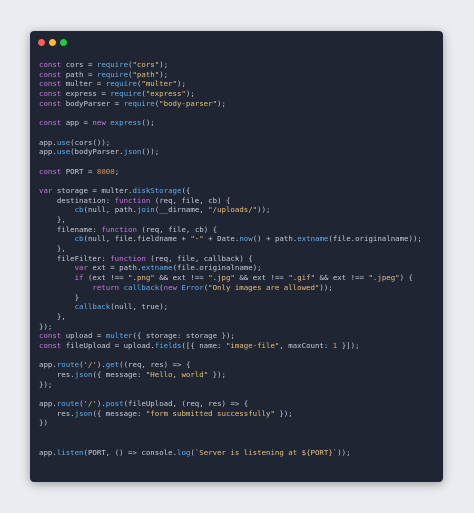 The height and width of the screenshot is (513, 474). What do you see at coordinates (236, 42) in the screenshot?
I see `window-titlebar` at bounding box center [236, 42].